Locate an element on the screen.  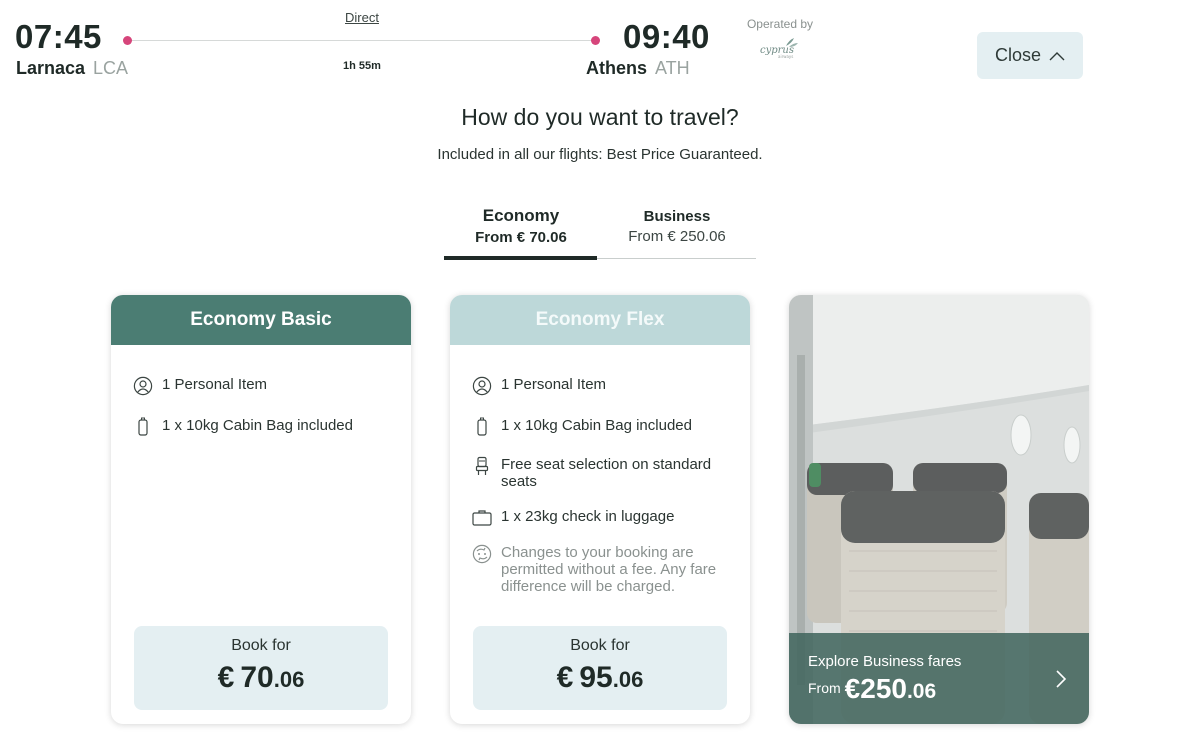
fare-feature: 1 x 23kg check in luggage is located at coordinates (601, 518).